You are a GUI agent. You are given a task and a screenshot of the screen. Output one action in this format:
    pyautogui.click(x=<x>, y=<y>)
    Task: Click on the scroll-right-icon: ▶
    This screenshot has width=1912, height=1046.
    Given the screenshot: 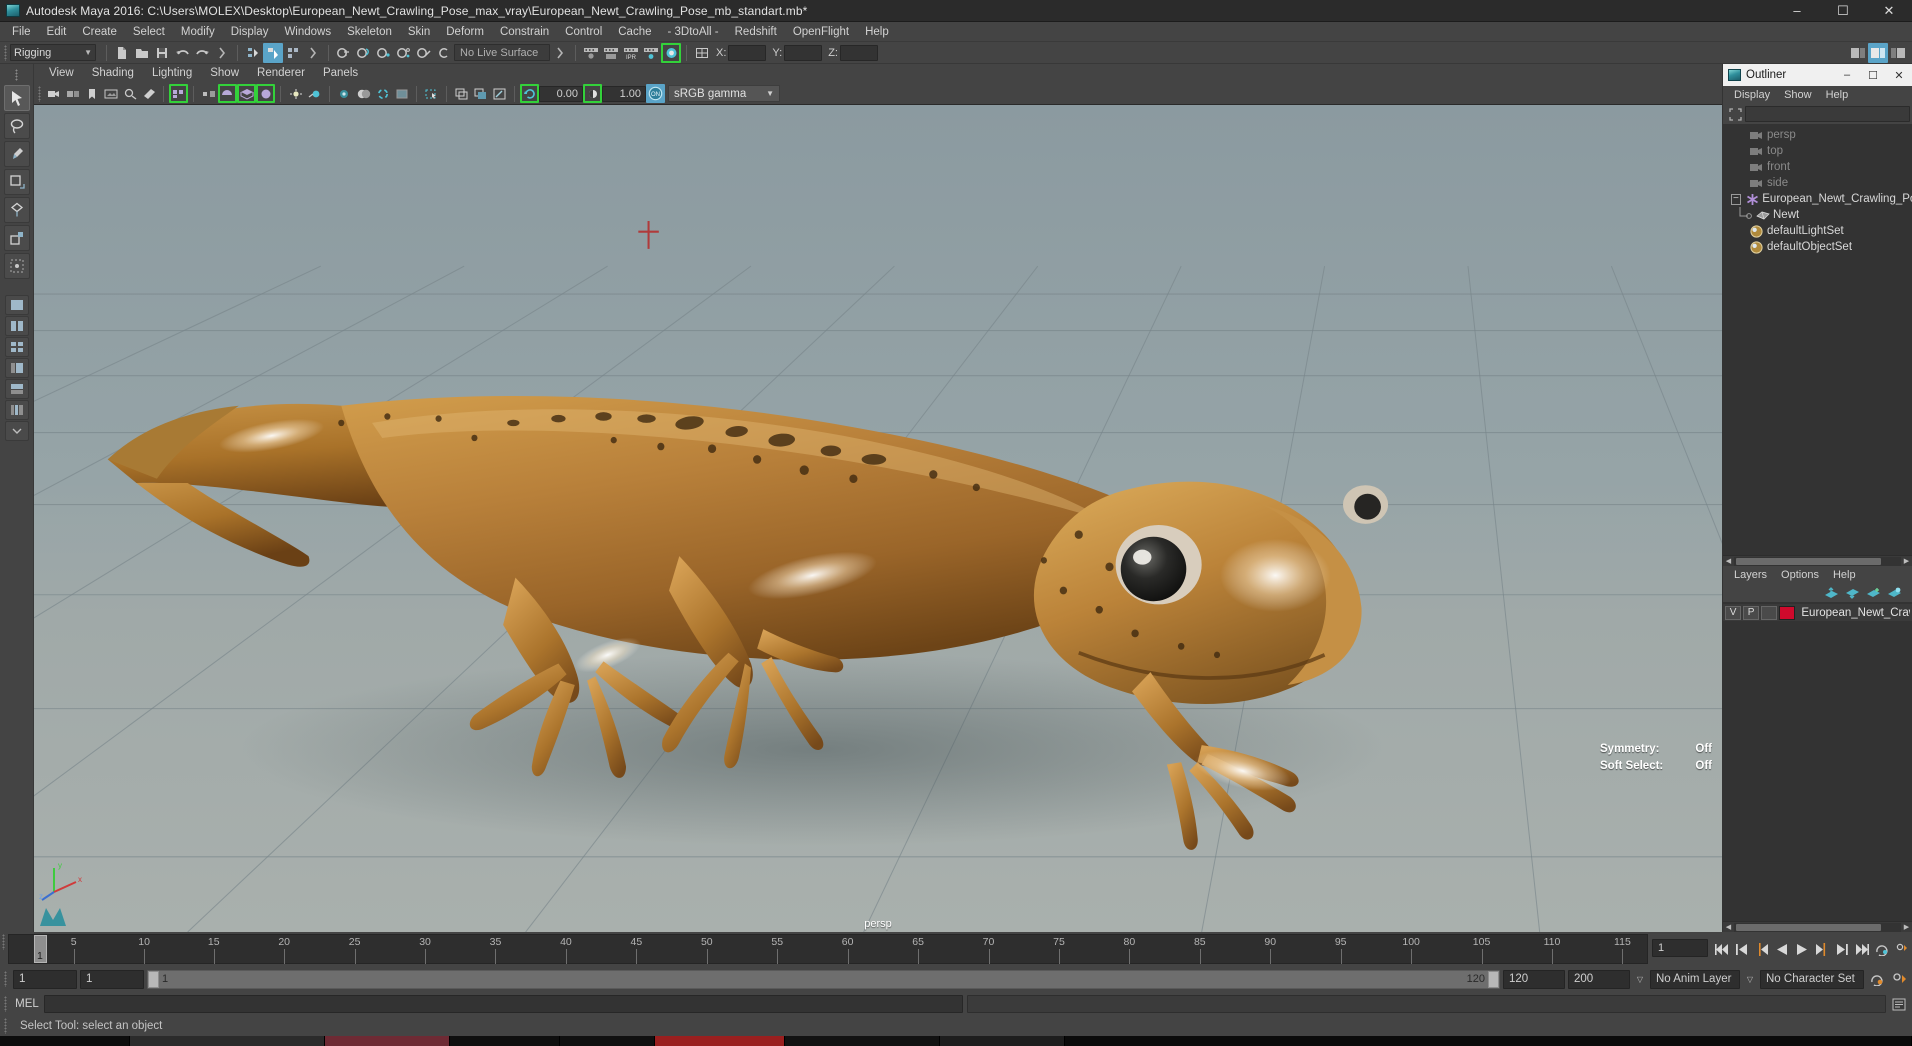 What is the action you would take?
    pyautogui.click(x=1906, y=561)
    